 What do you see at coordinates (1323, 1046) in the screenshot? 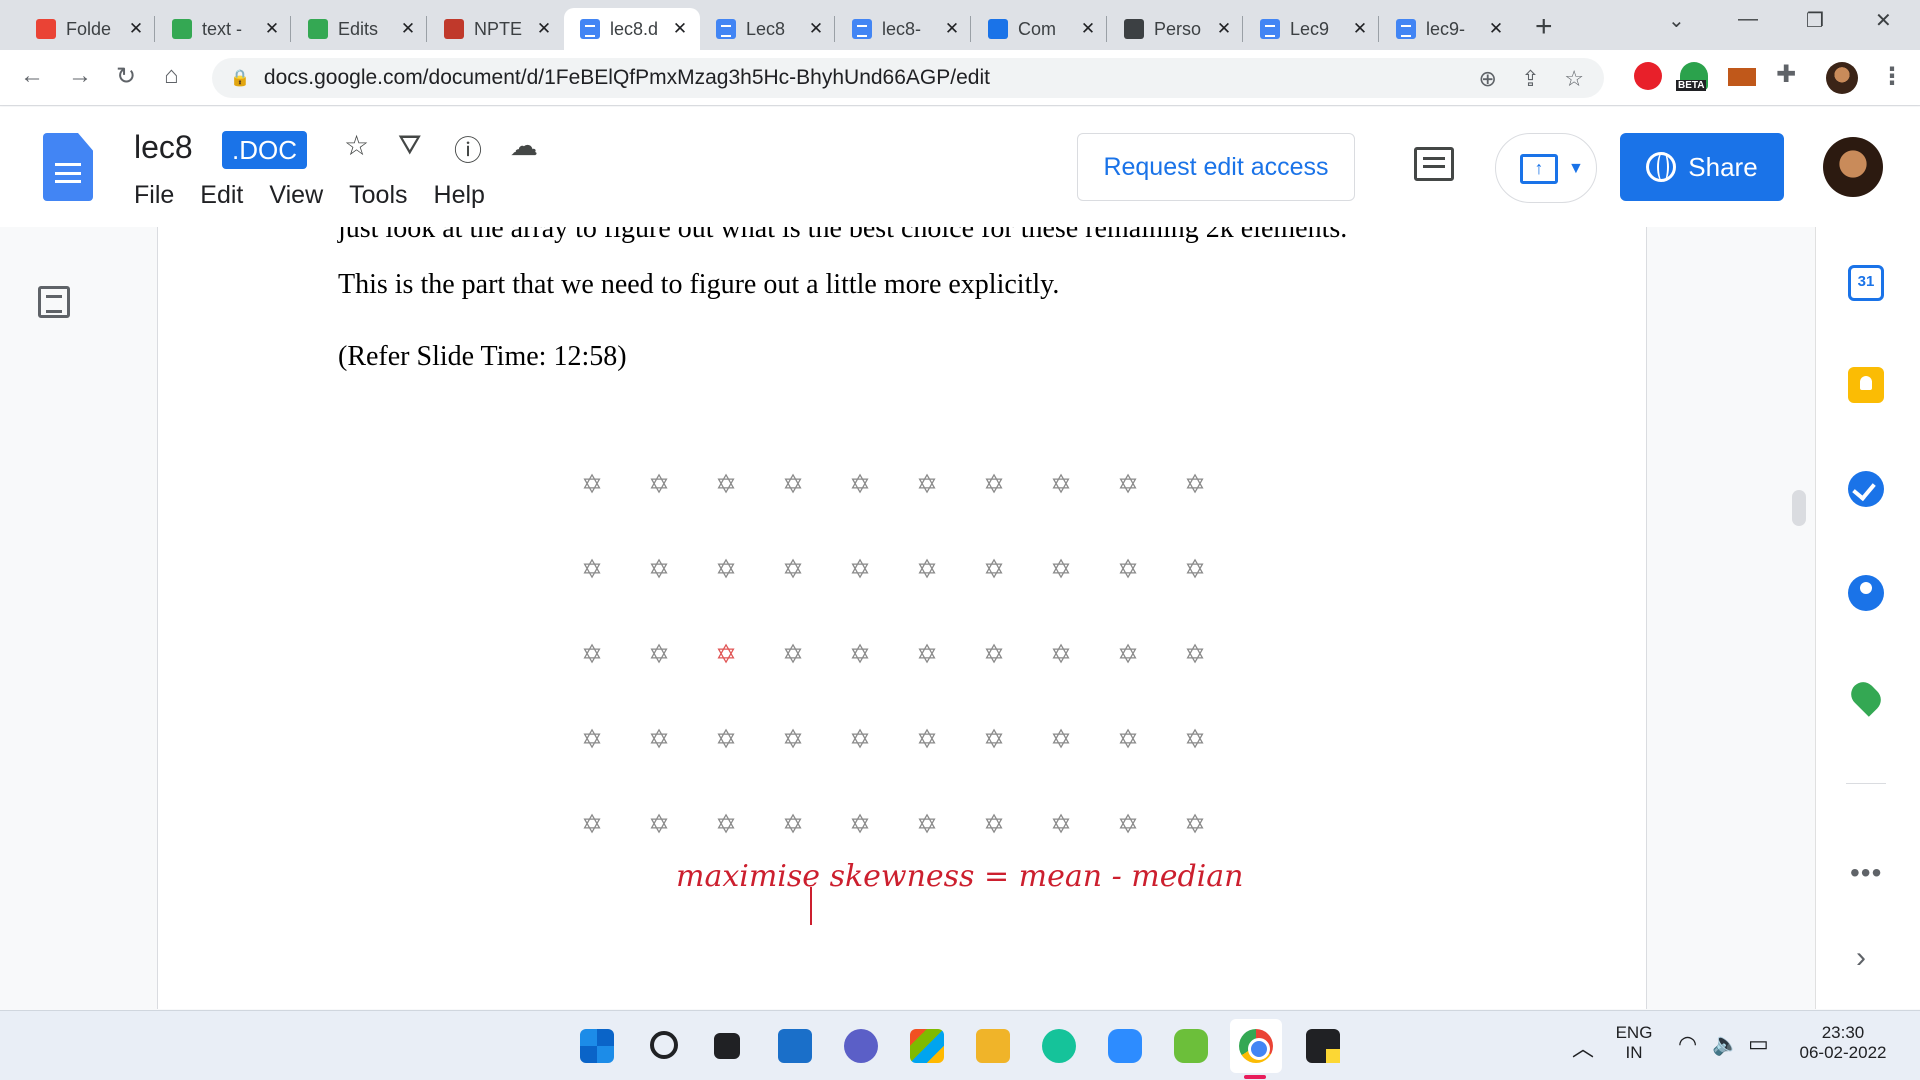
I see `sticky-notes-icon` at bounding box center [1323, 1046].